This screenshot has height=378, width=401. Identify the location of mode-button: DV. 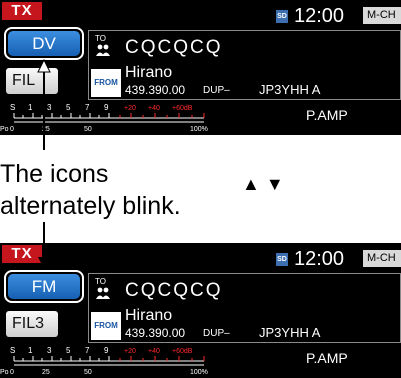
(44, 43).